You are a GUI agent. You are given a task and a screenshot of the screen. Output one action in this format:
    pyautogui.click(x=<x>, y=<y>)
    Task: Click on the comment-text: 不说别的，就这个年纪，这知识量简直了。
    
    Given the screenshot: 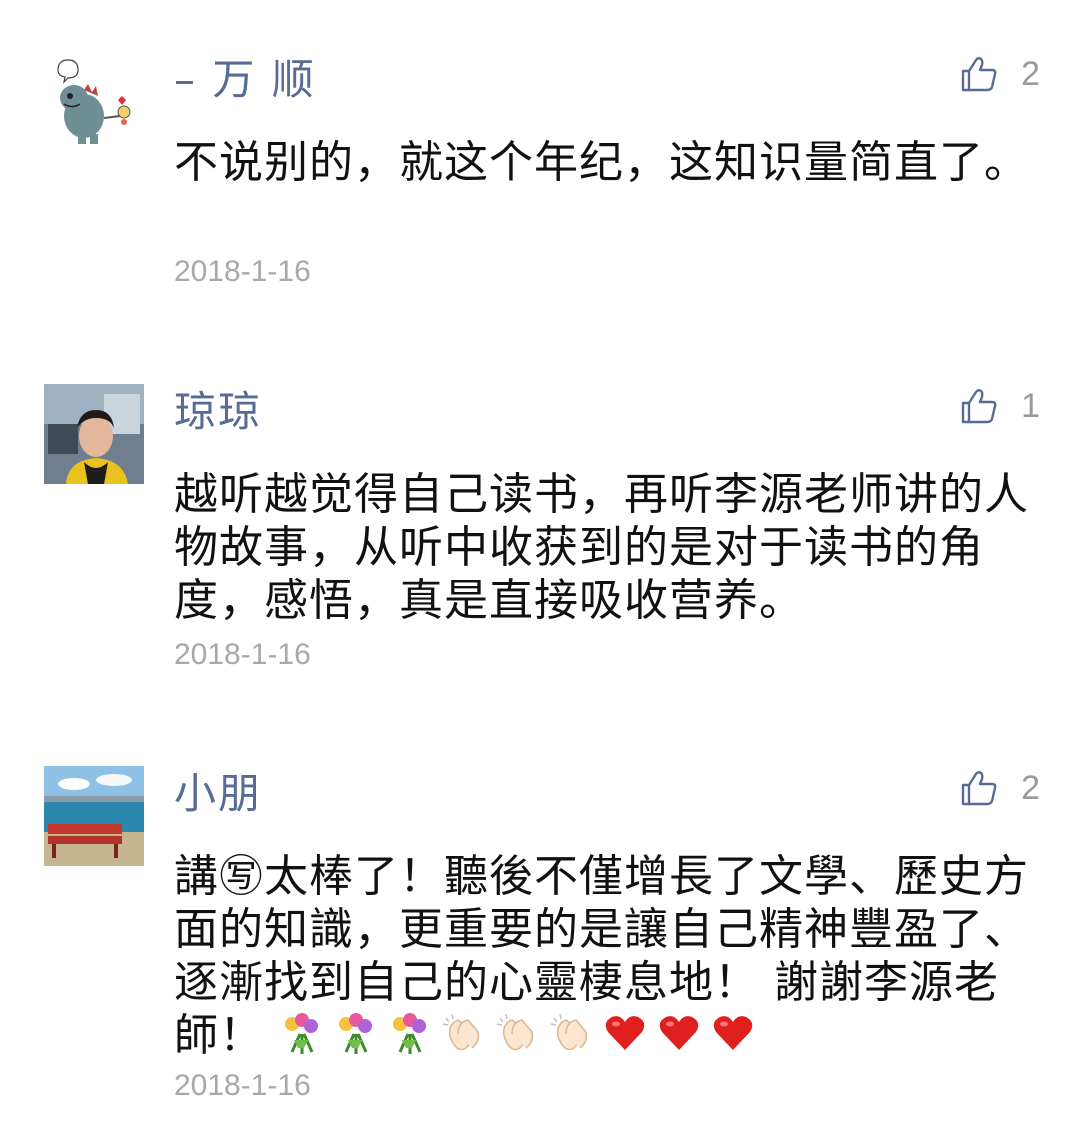 What is the action you would take?
    pyautogui.click(x=601, y=162)
    